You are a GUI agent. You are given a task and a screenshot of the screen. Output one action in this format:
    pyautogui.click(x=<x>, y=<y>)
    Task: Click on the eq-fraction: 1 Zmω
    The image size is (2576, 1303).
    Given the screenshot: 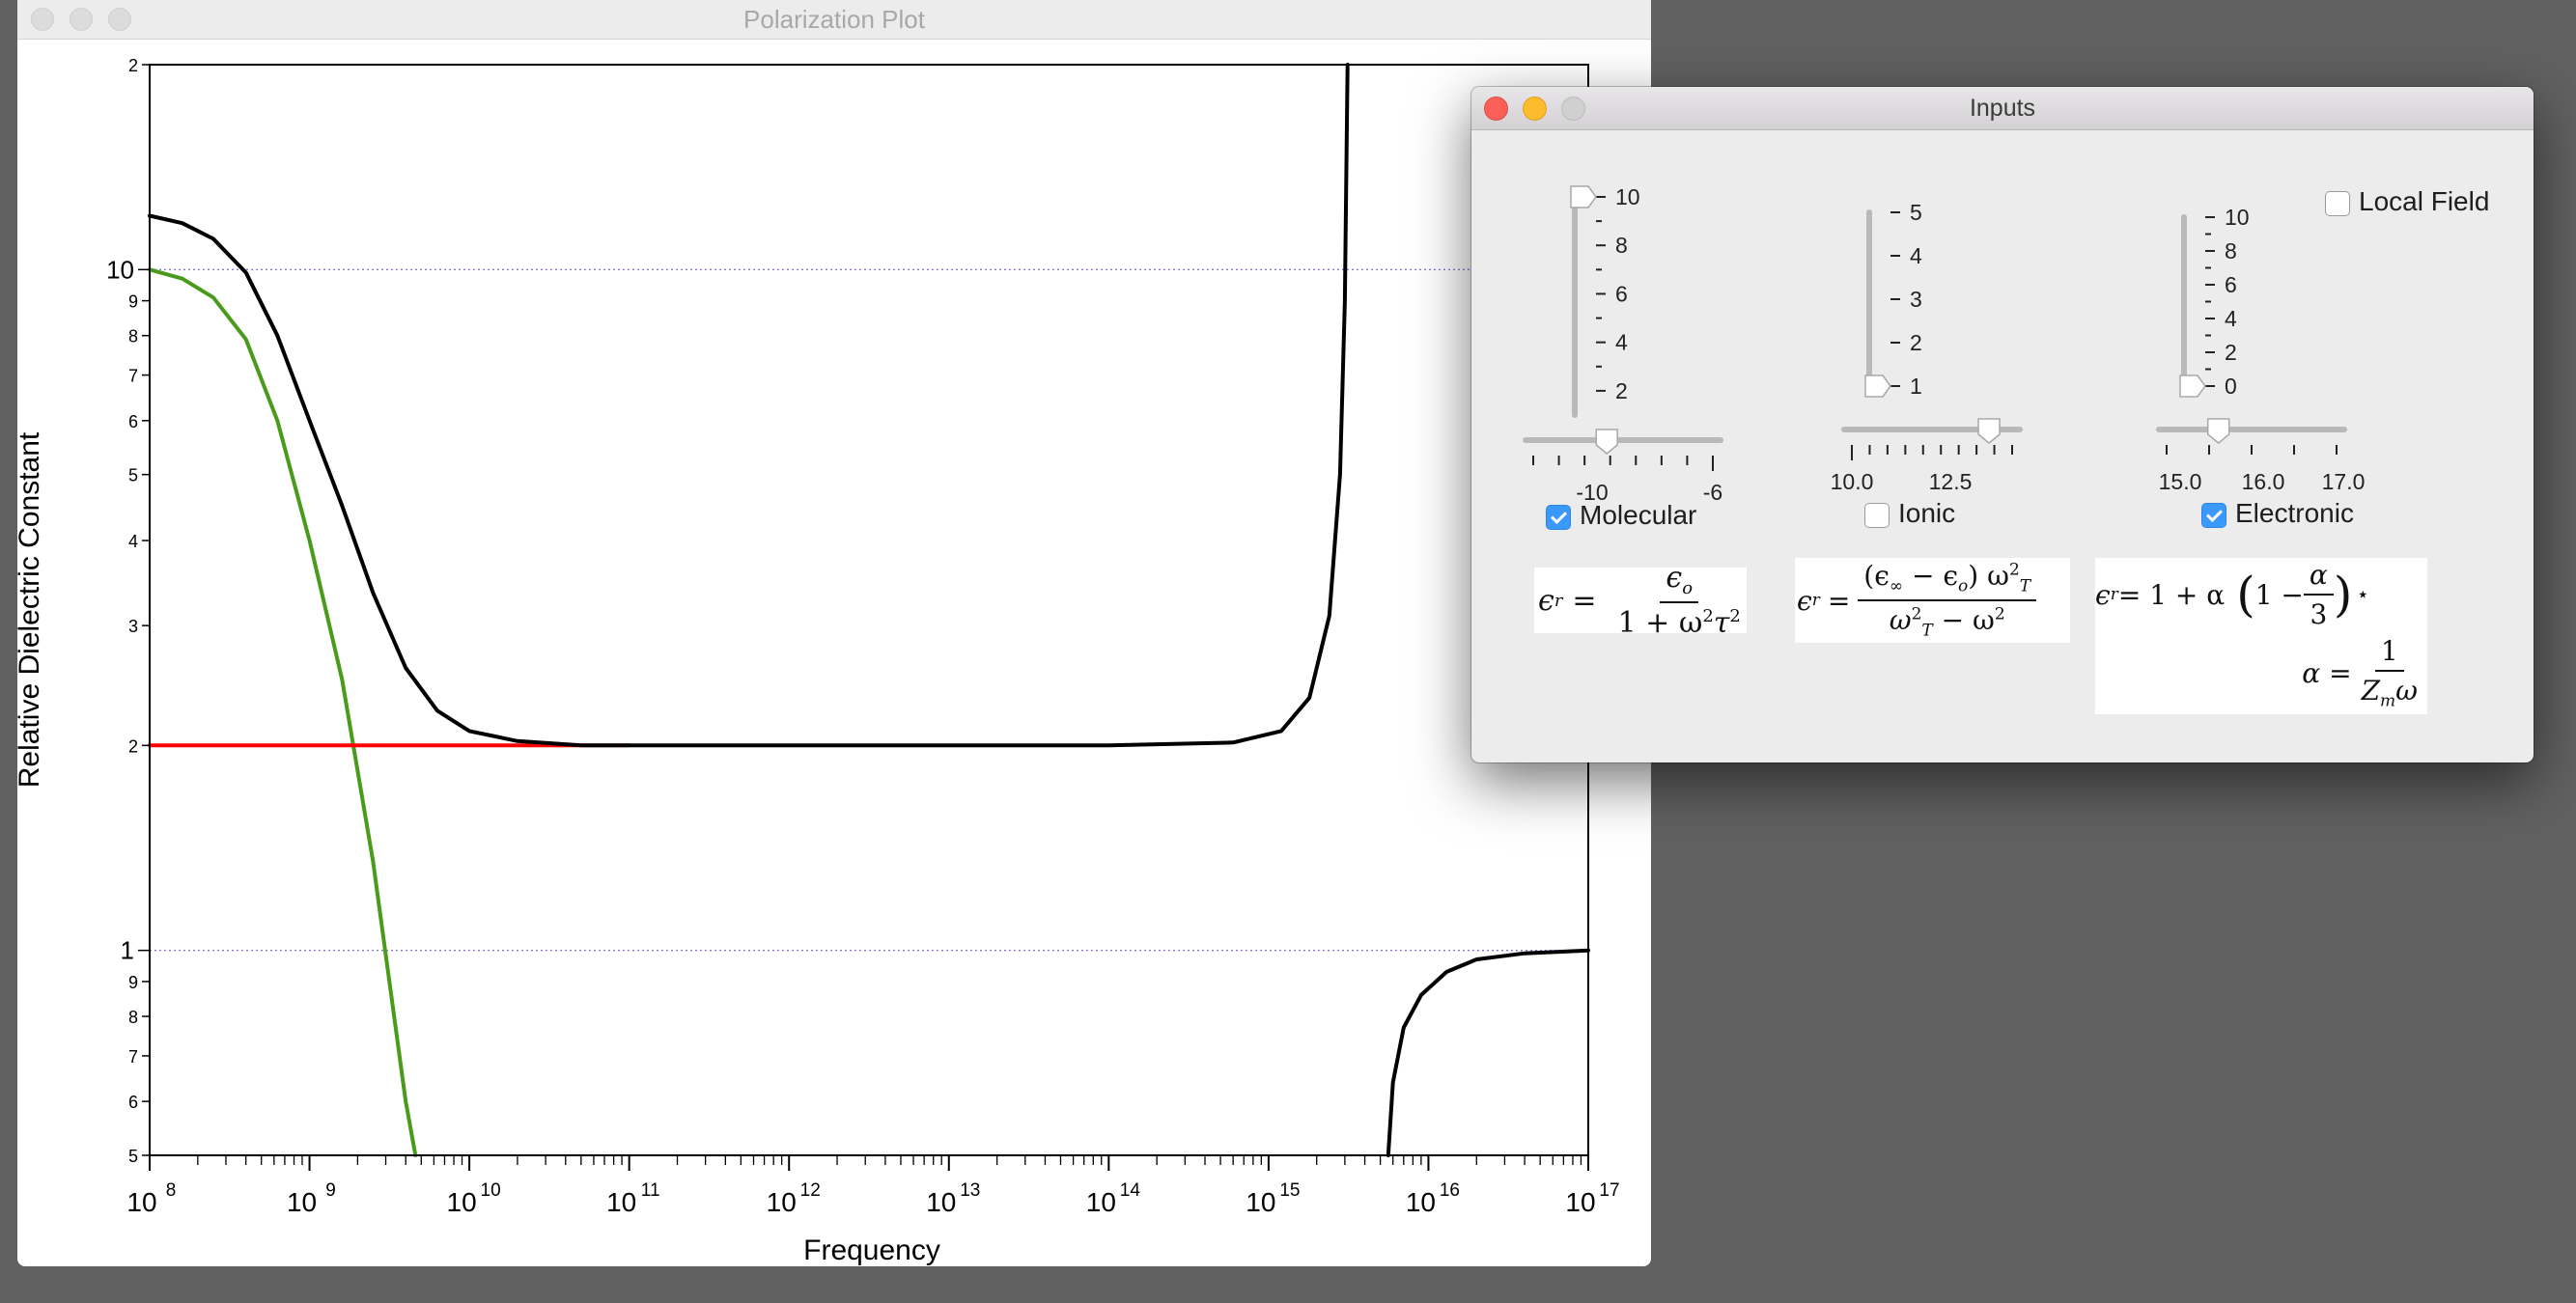 What is the action you would take?
    pyautogui.click(x=2389, y=673)
    